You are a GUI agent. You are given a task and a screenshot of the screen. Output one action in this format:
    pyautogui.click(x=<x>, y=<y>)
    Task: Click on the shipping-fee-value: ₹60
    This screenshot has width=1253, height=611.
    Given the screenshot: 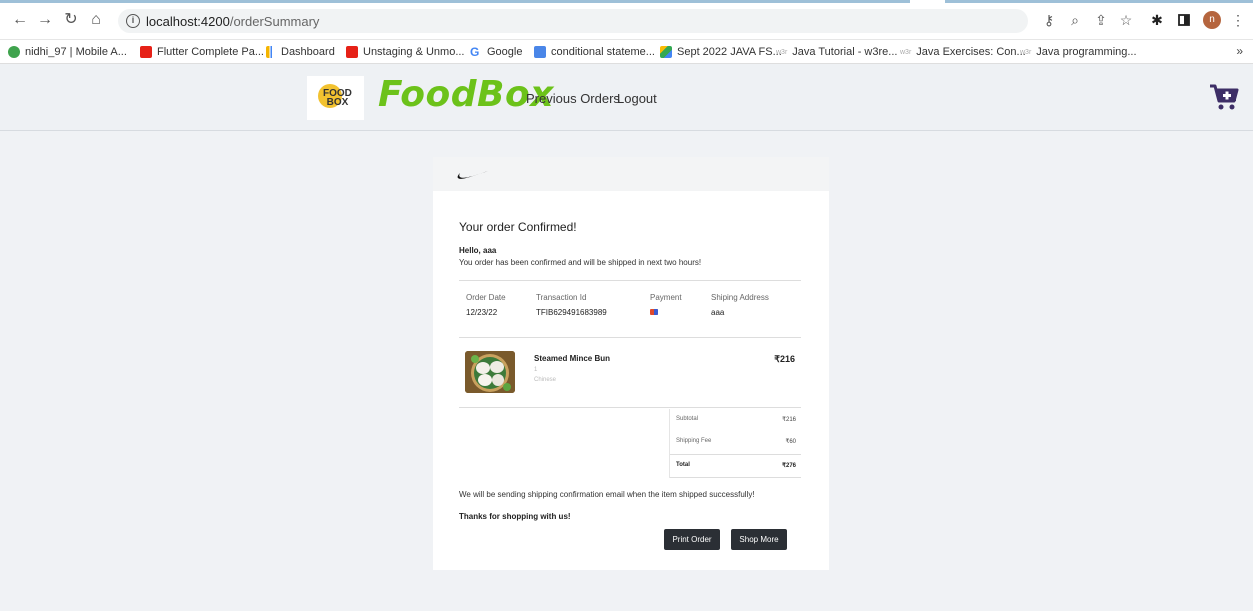 What is the action you would take?
    pyautogui.click(x=791, y=442)
    